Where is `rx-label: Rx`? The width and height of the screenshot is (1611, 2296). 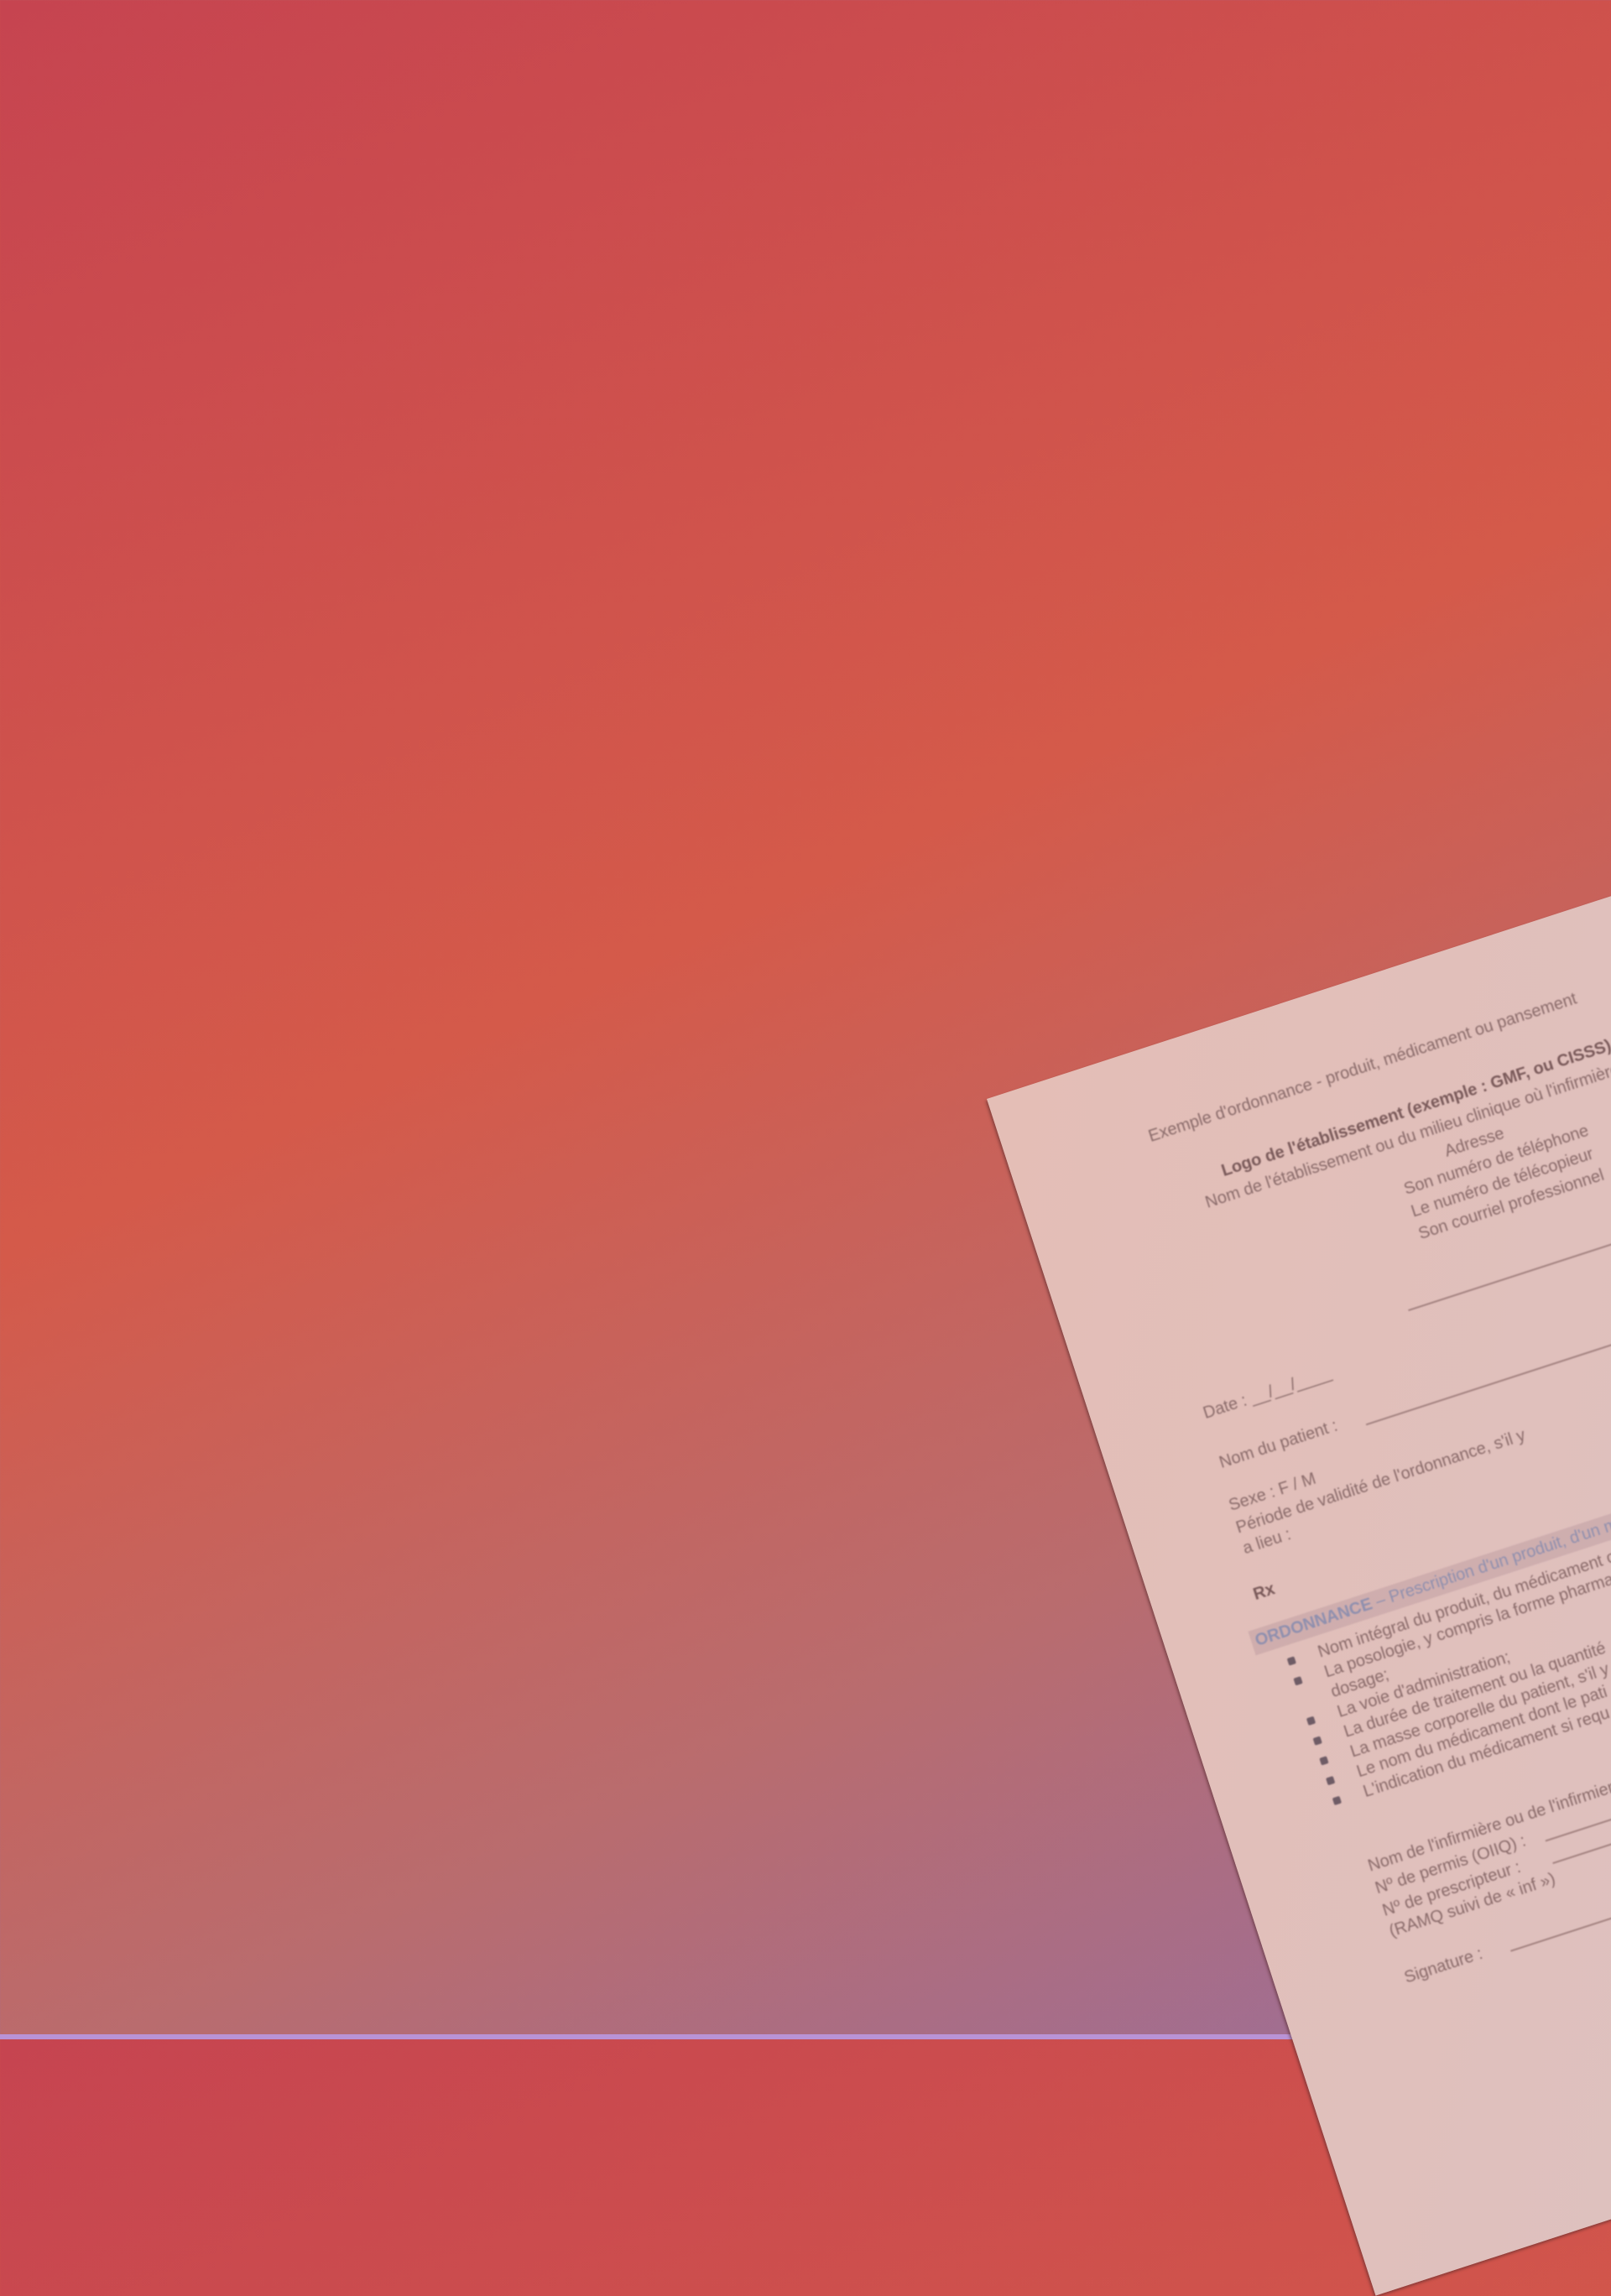 rx-label: Rx is located at coordinates (1264, 1592).